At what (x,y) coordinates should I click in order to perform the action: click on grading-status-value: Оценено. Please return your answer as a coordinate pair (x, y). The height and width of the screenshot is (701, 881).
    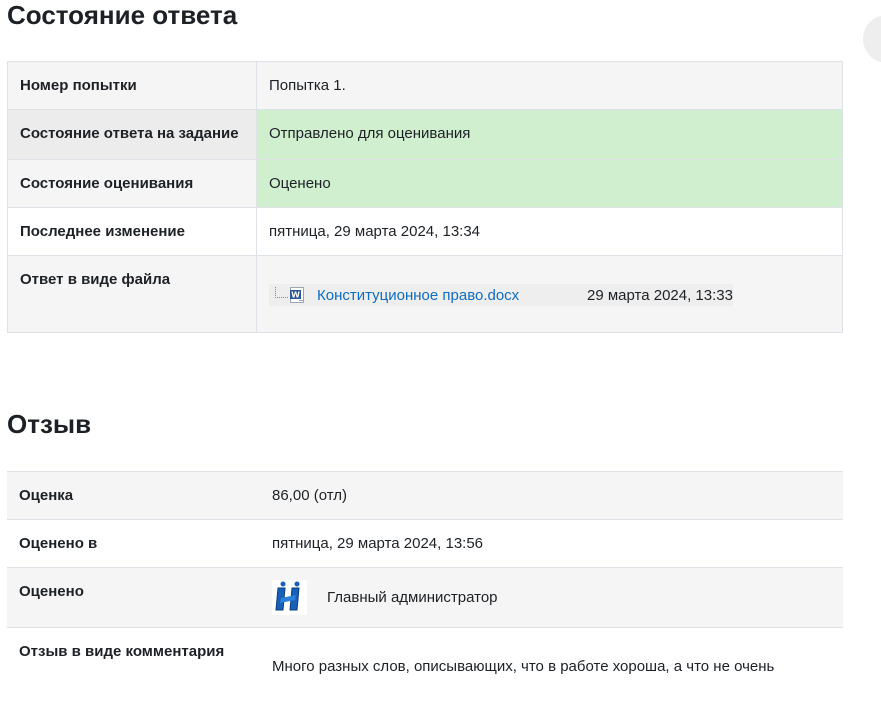
    Looking at the image, I should click on (549, 183).